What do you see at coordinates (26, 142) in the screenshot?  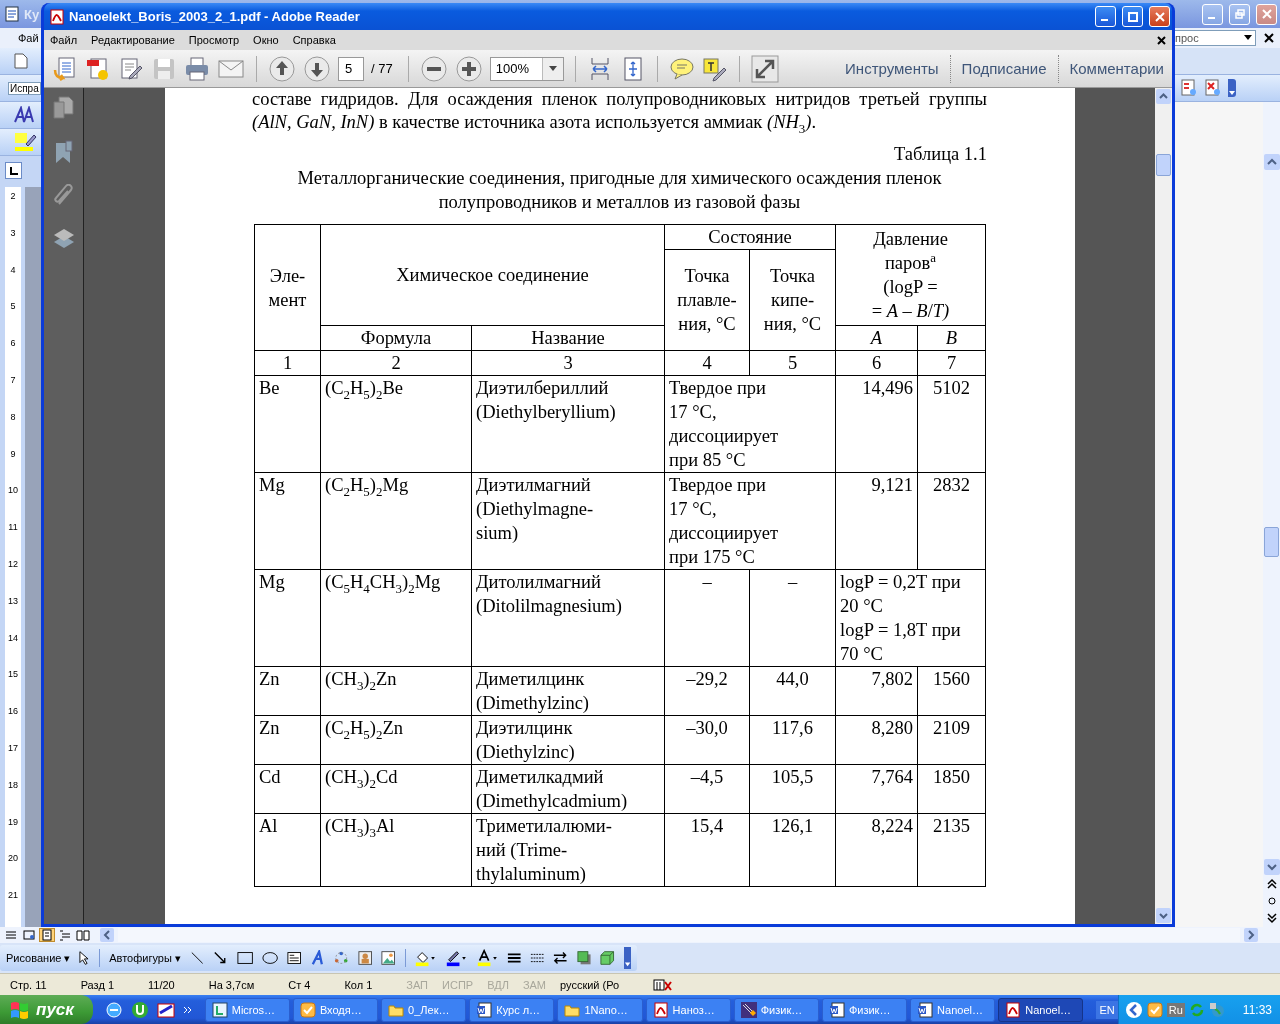 I see `highlighter-icon` at bounding box center [26, 142].